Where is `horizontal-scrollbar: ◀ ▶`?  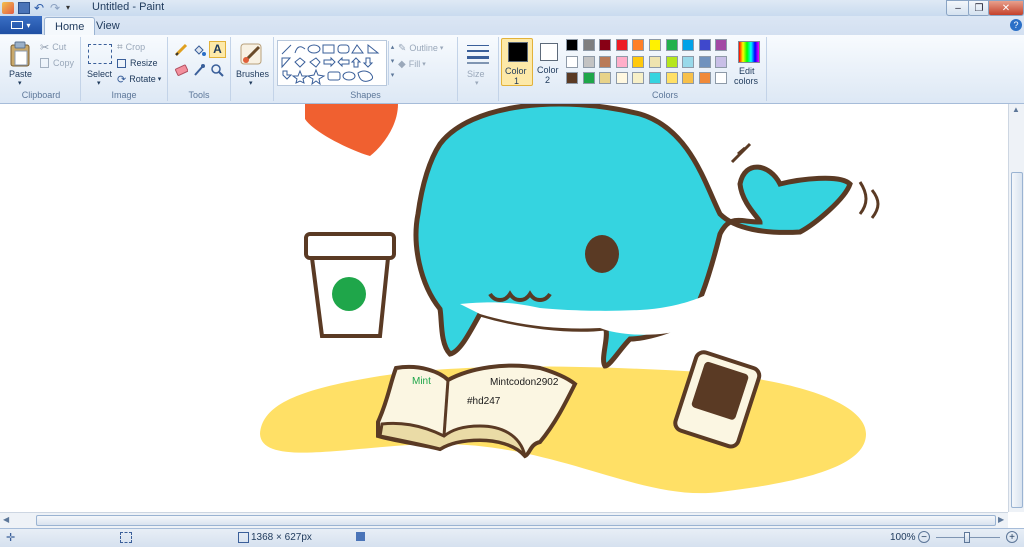 horizontal-scrollbar: ◀ ▶ is located at coordinates (504, 520).